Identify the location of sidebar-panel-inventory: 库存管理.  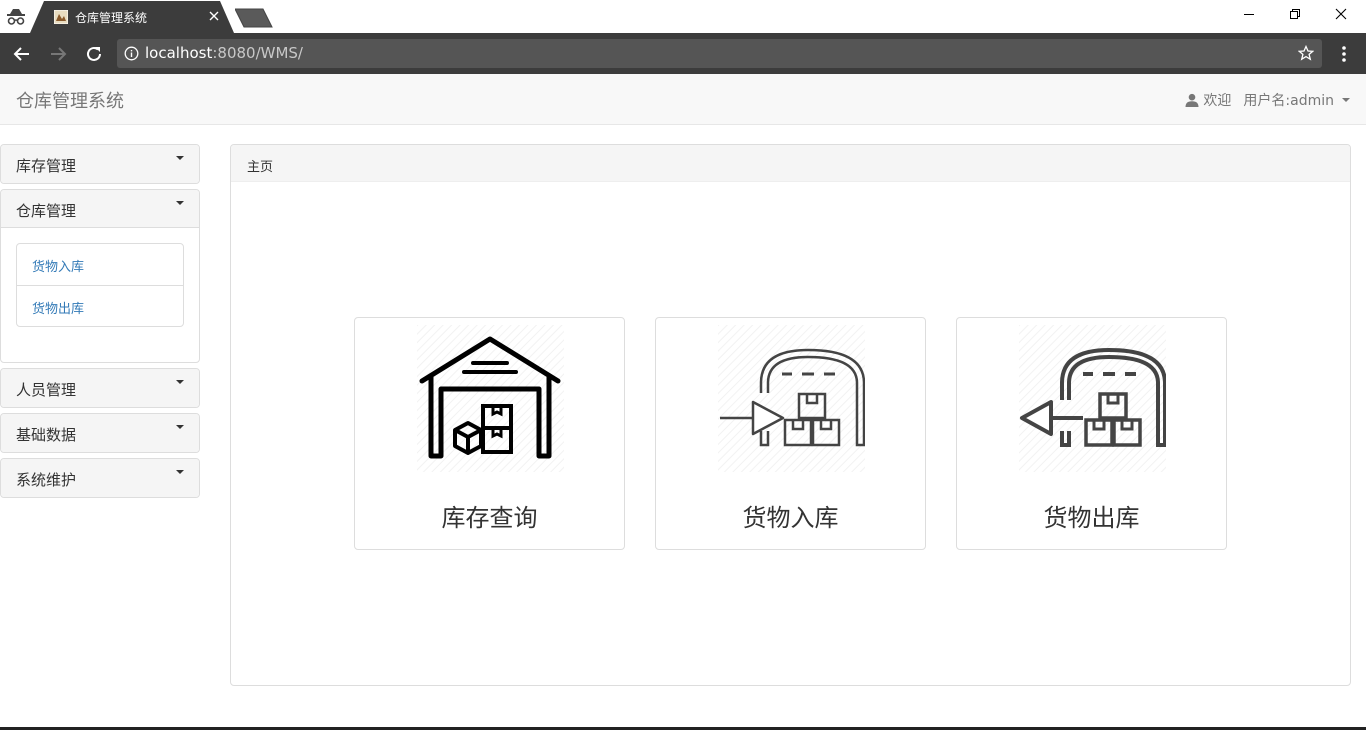
(100, 164).